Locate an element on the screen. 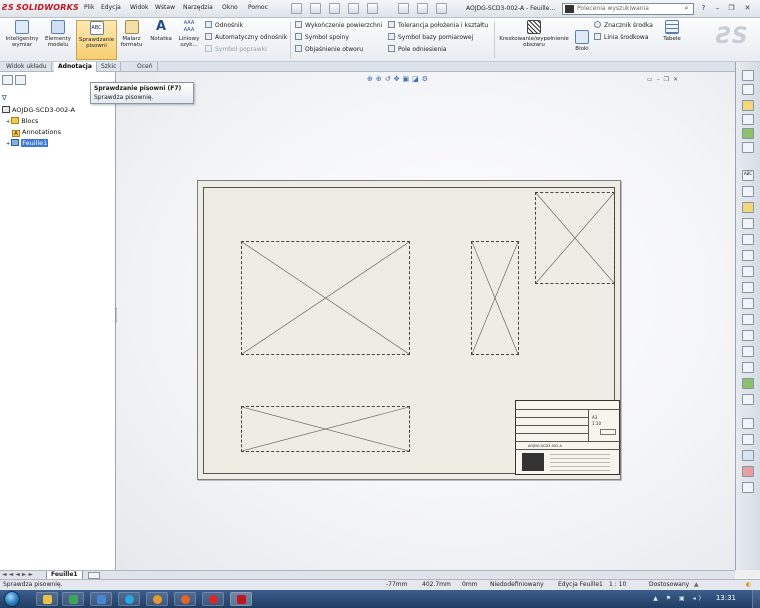  surface-finish-button: Wykończenie powierzchni is located at coordinates (338, 25).